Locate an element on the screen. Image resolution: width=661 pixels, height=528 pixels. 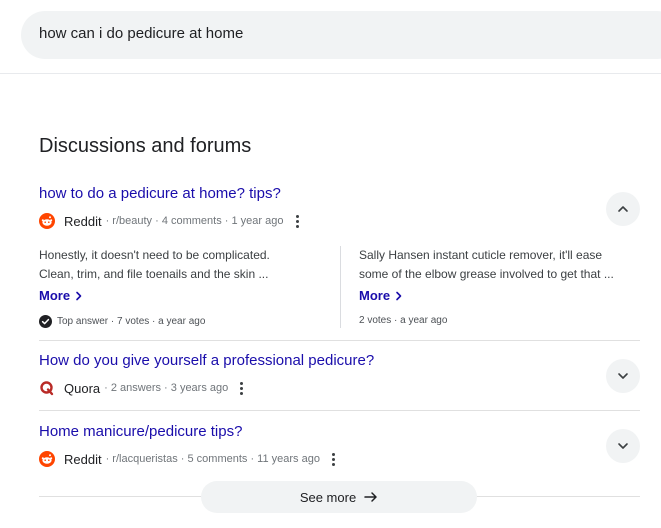
source-meta: · r/beauty · 4 comments · 1 year ago is located at coordinates (194, 221).